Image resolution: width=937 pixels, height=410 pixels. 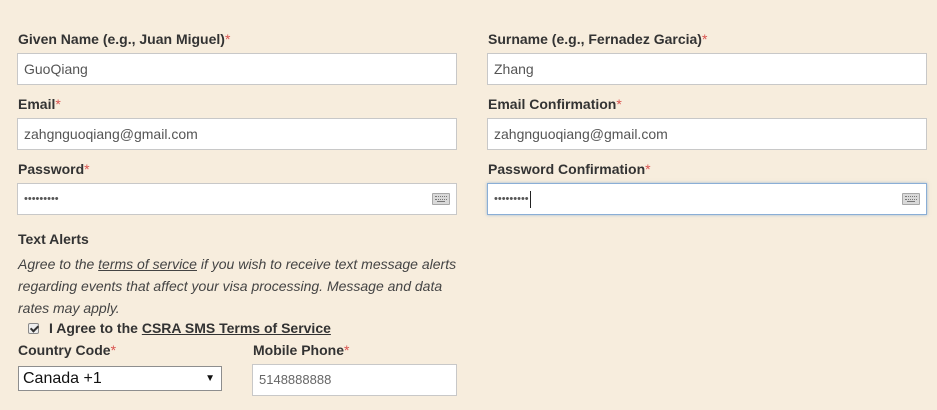 What do you see at coordinates (210, 378) in the screenshot?
I see `dropdown-arrow-icon: ▼` at bounding box center [210, 378].